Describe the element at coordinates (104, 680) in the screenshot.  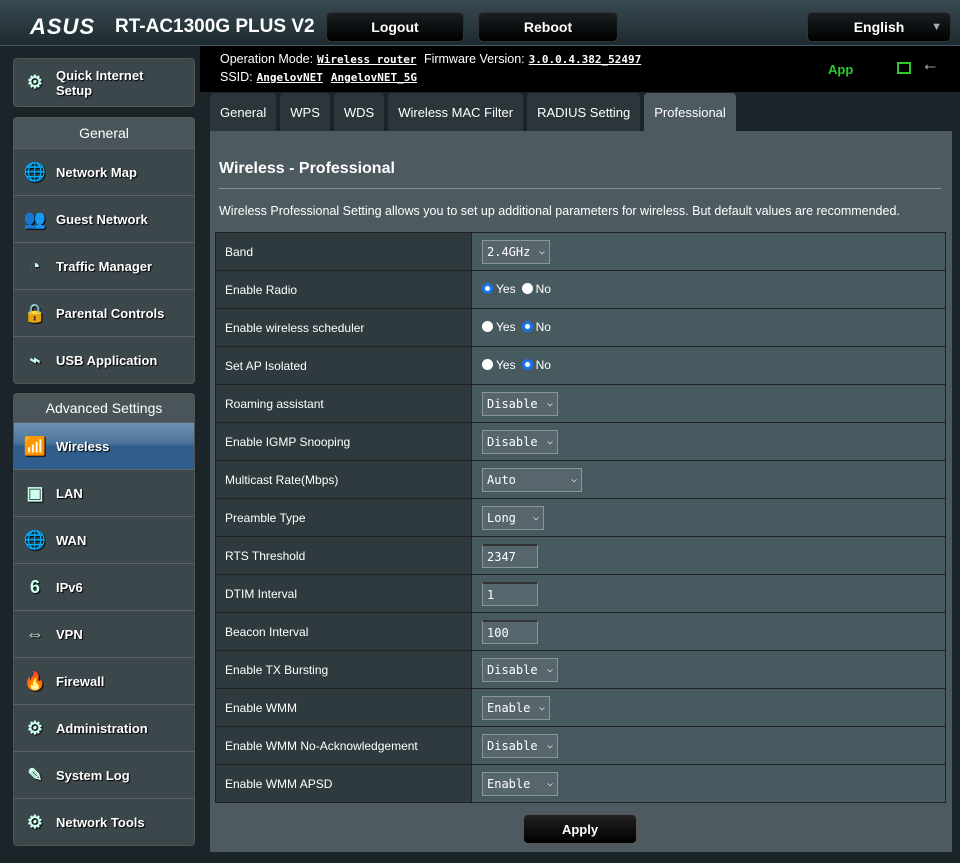
I see `sidebar-item-firewall: 🔥 Firewall` at that location.